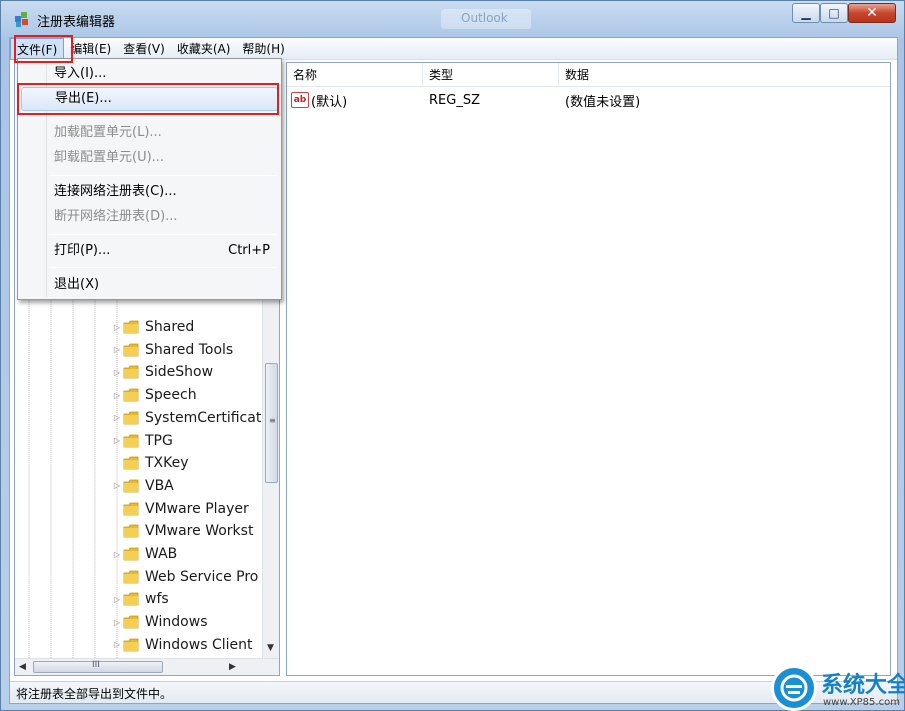 The width and height of the screenshot is (905, 711). What do you see at coordinates (834, 13) in the screenshot?
I see `maximize-button: □` at bounding box center [834, 13].